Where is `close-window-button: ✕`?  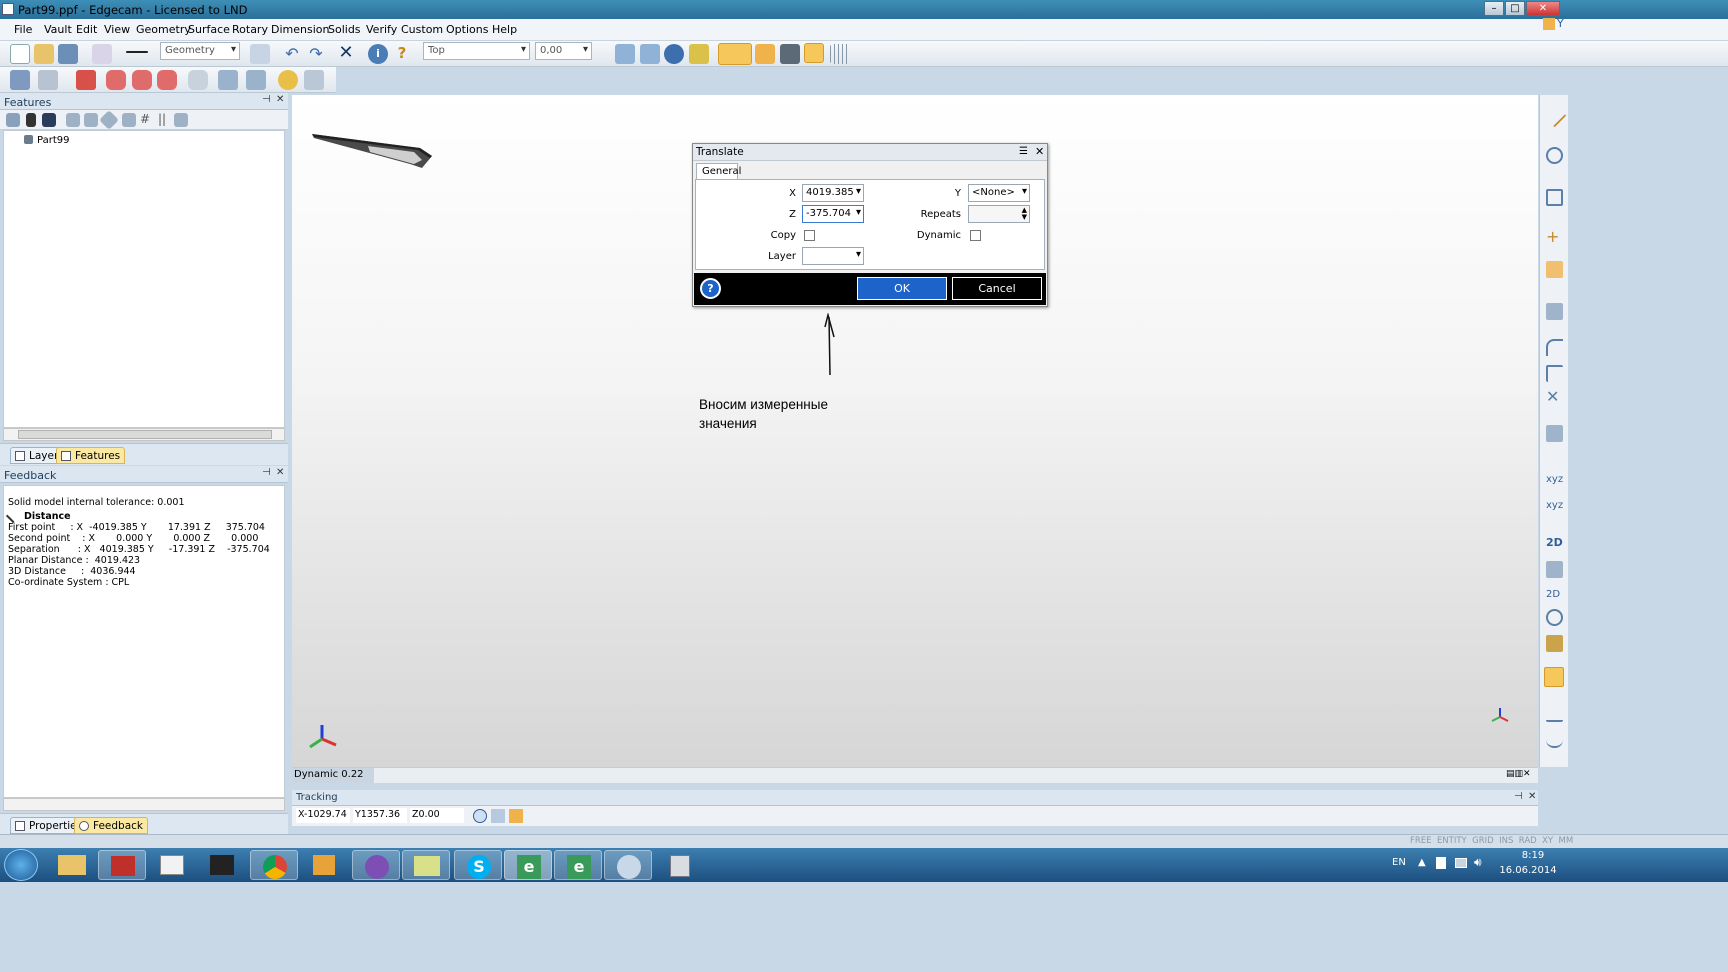
close-window-button: ✕ is located at coordinates (1543, 8).